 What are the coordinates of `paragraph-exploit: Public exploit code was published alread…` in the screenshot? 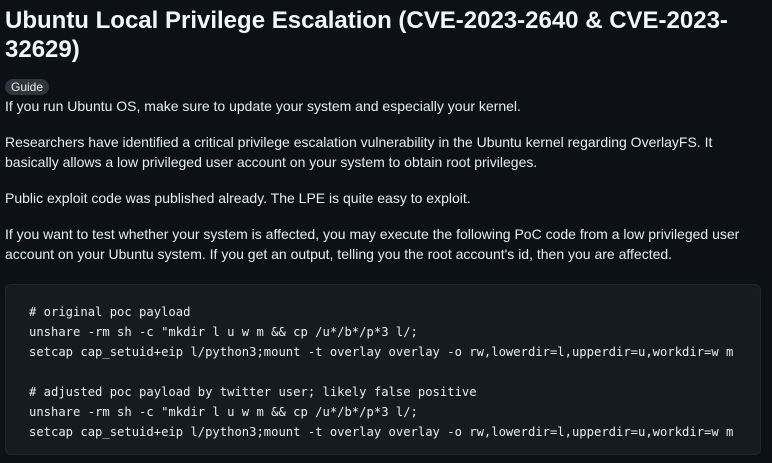 It's located at (238, 198).